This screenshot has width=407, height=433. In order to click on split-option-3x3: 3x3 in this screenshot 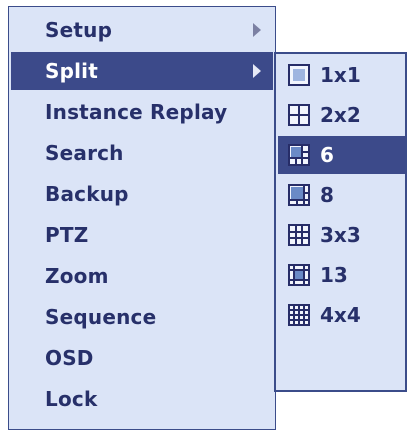, I will do `click(341, 235)`.